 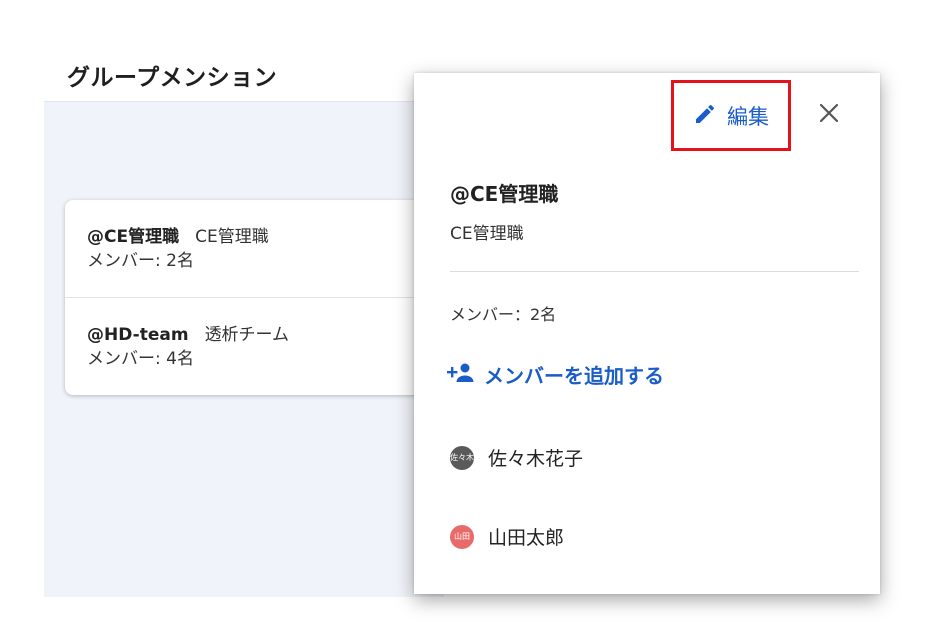 I want to click on group-member-count: メンバー: 4名, so click(x=140, y=359).